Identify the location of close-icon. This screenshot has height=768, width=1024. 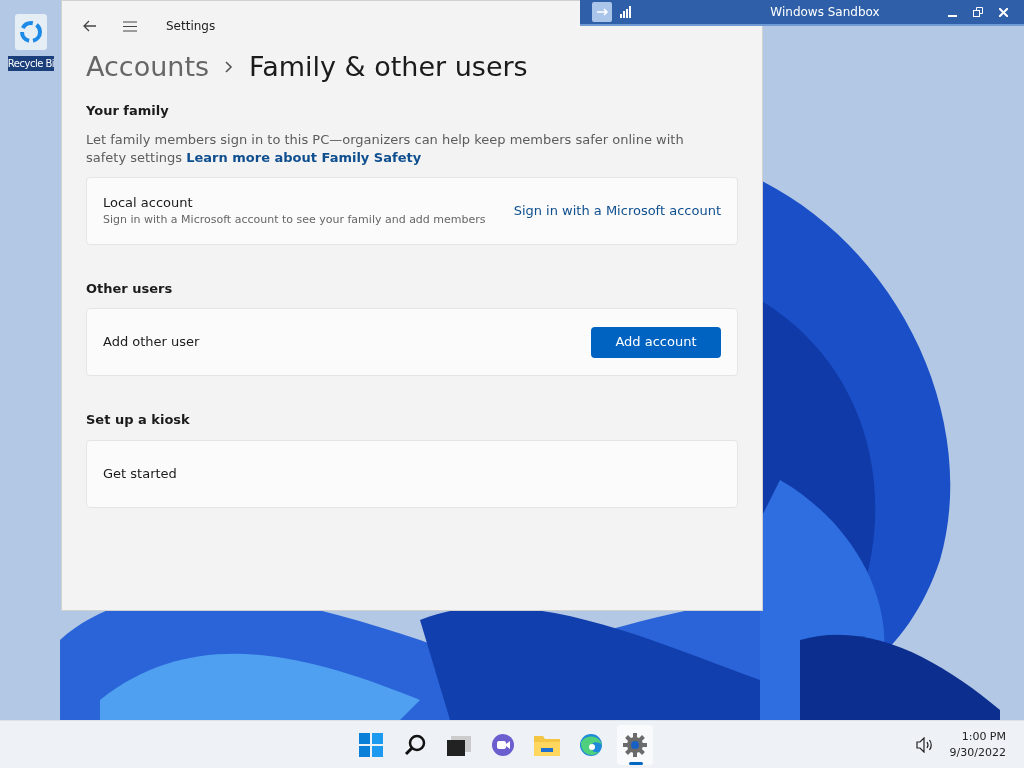
(1003, 12).